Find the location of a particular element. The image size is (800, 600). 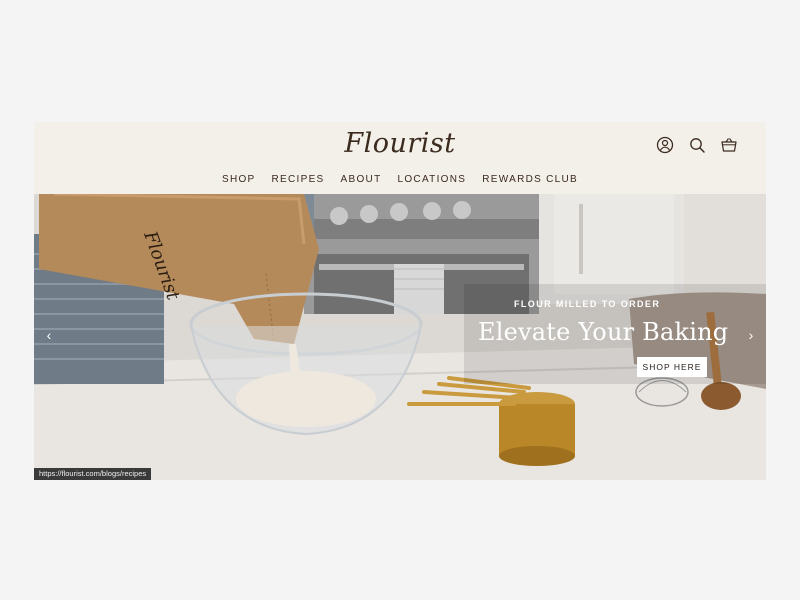

carousel-next-arrow-icon: › is located at coordinates (751, 335).